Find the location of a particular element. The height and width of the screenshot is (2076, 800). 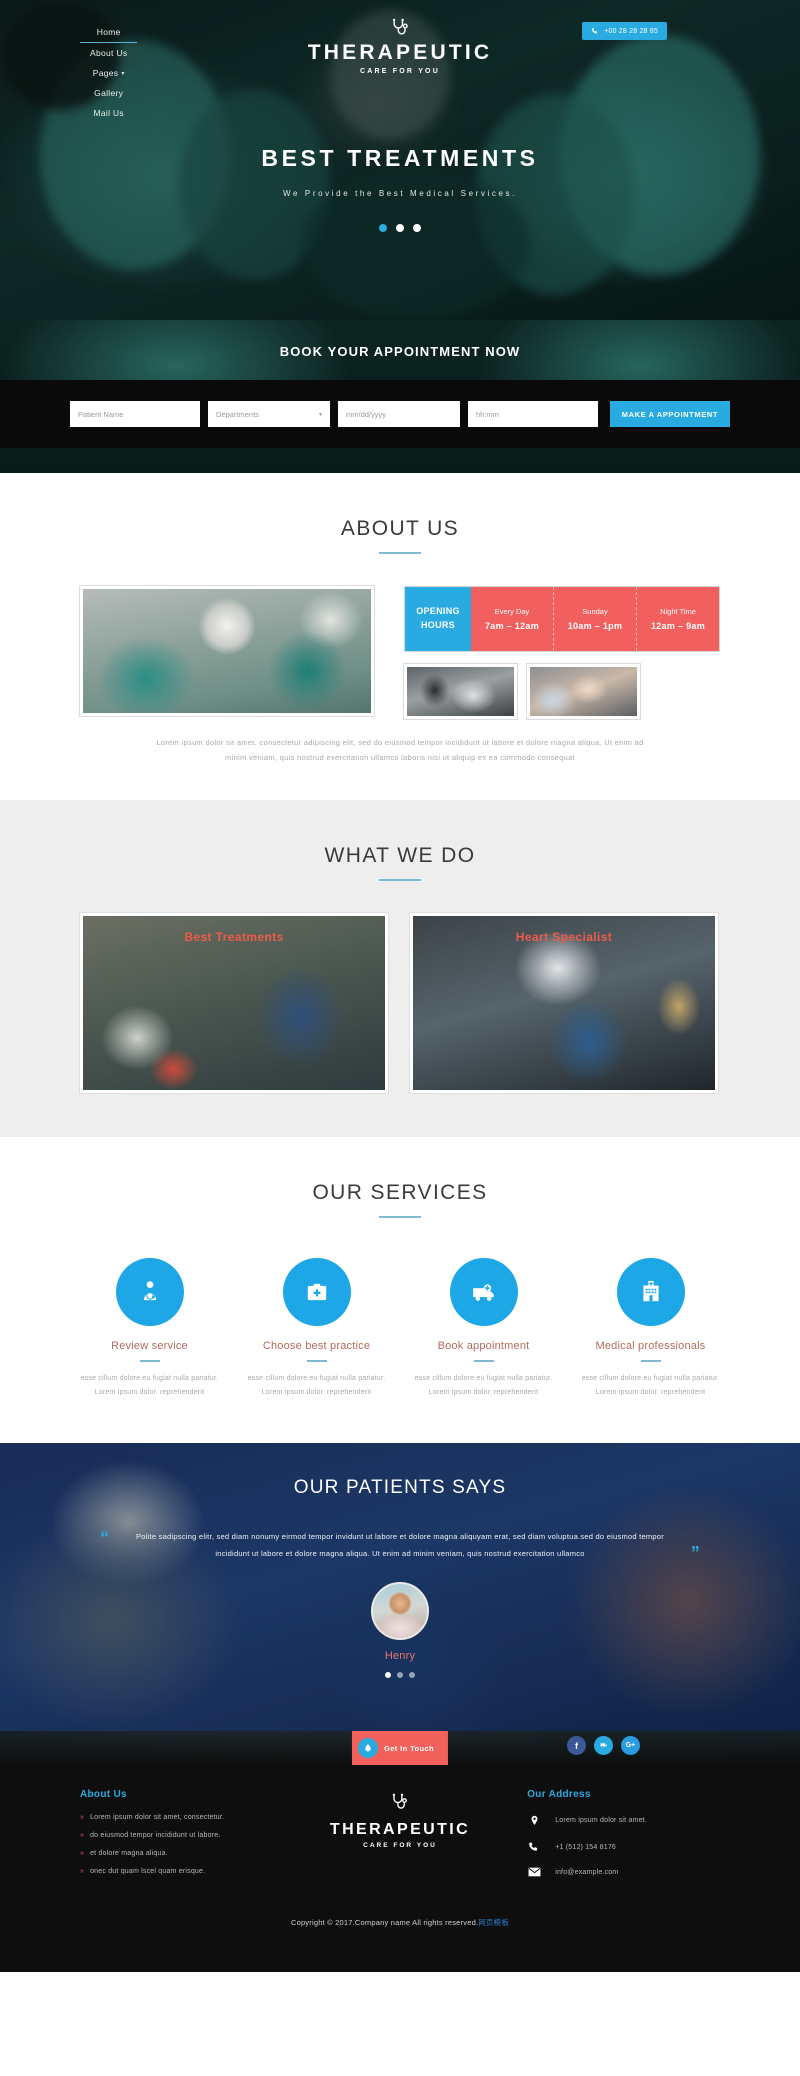

testimonial-slider-dots is located at coordinates (400, 1675).